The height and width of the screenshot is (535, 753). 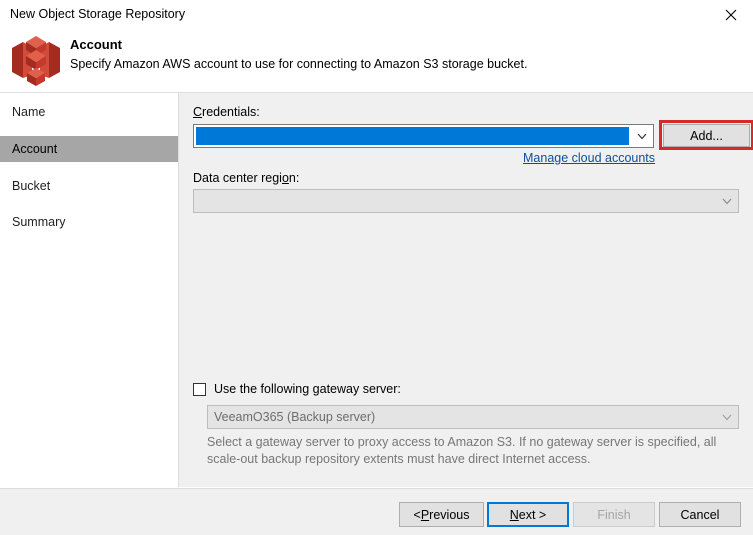 I want to click on data-center-region-combobox, so click(x=466, y=201).